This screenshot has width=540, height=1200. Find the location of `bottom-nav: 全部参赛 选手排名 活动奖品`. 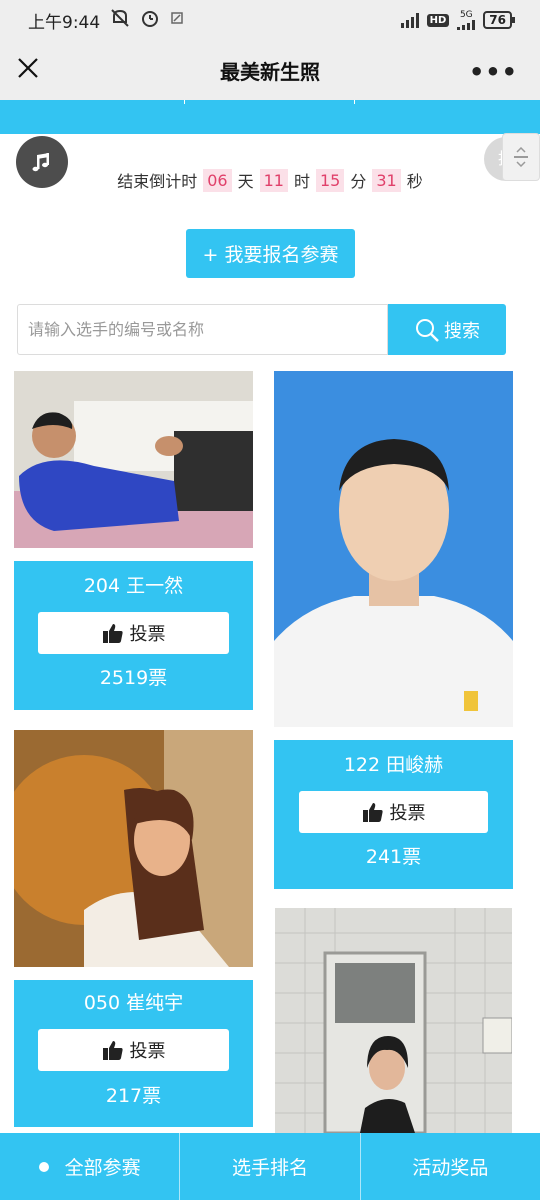

bottom-nav: 全部参赛 选手排名 活动奖品 is located at coordinates (270, 1166).